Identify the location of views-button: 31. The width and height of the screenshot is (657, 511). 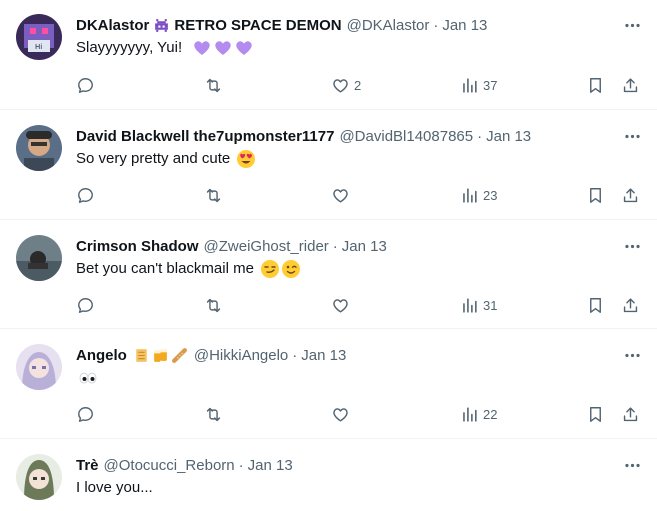
(478, 305).